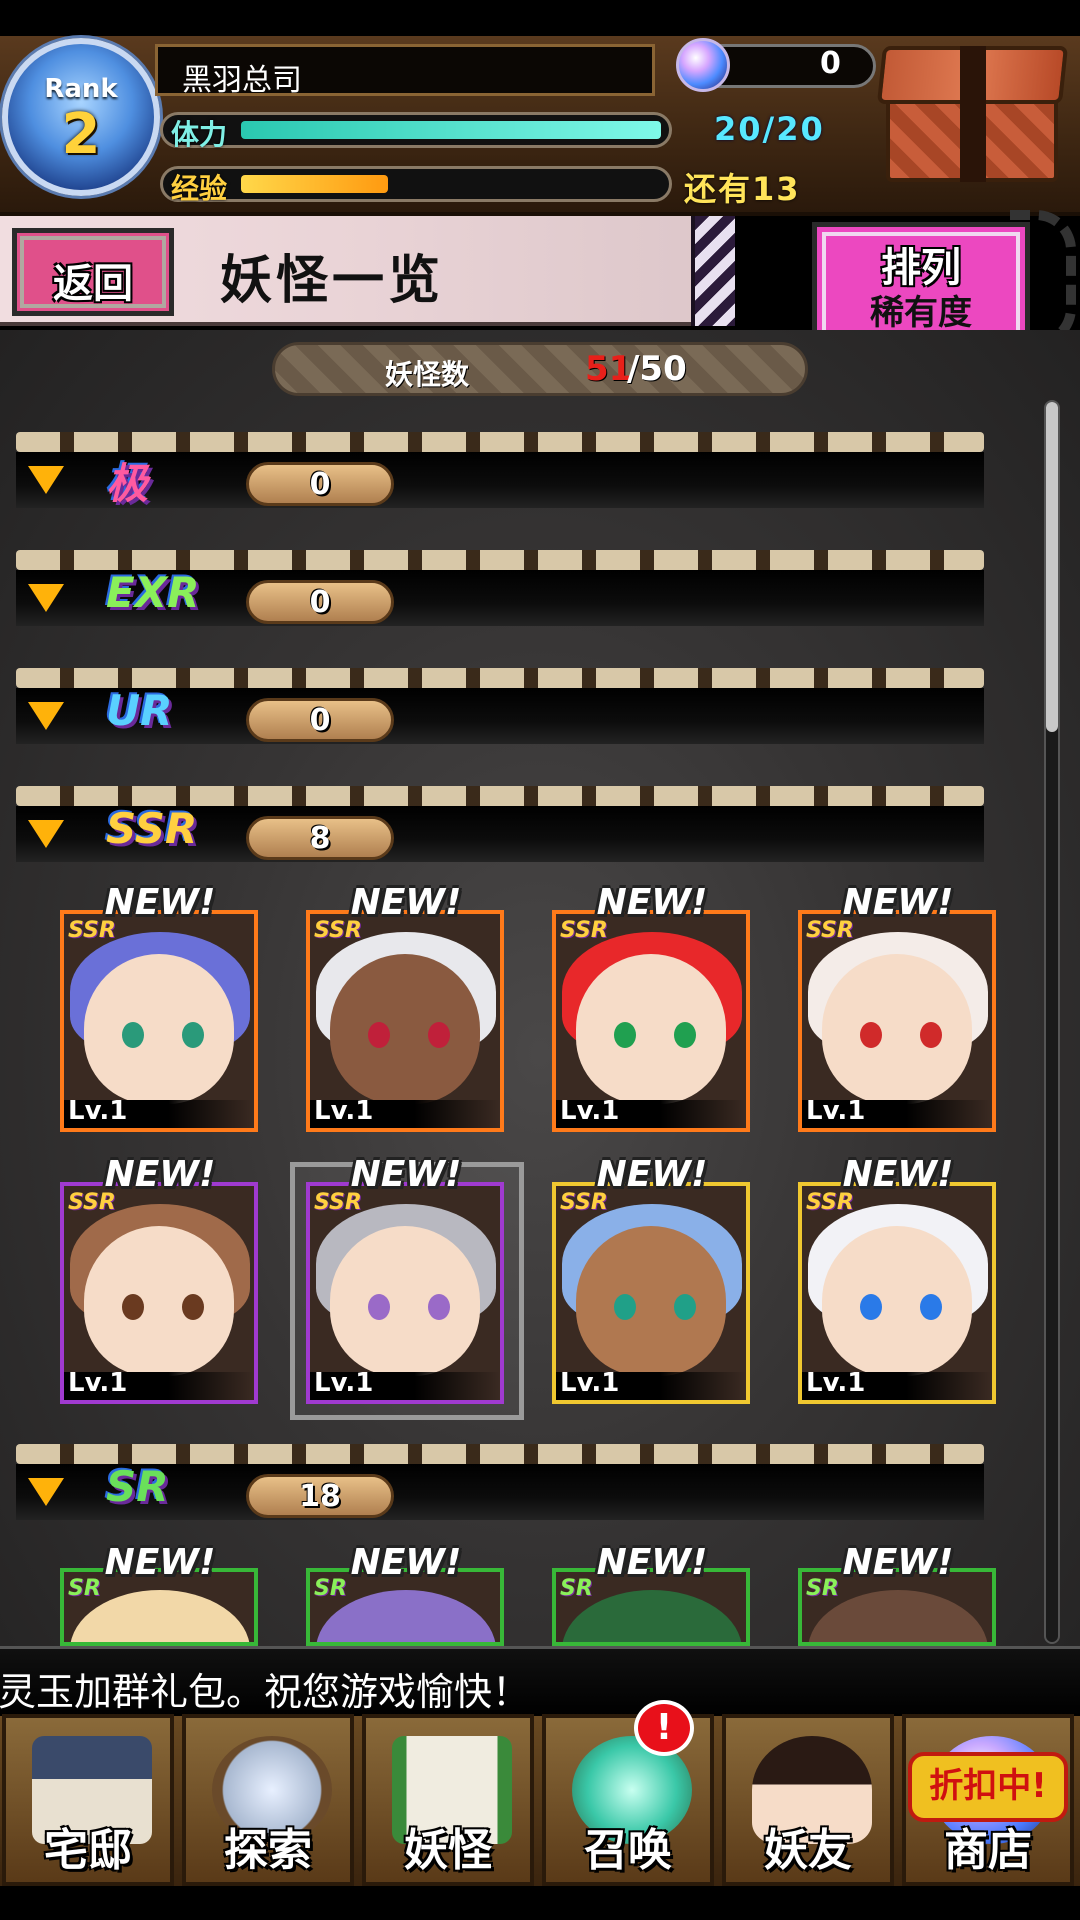 The image size is (1080, 1920). What do you see at coordinates (1052, 567) in the screenshot?
I see `scrollbar-thumb` at bounding box center [1052, 567].